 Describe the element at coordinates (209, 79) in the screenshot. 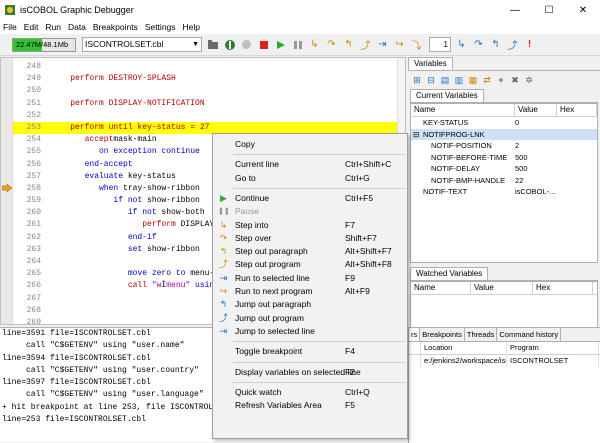

I see `code-line: 249 perform DESTROY-SPLASH` at that location.